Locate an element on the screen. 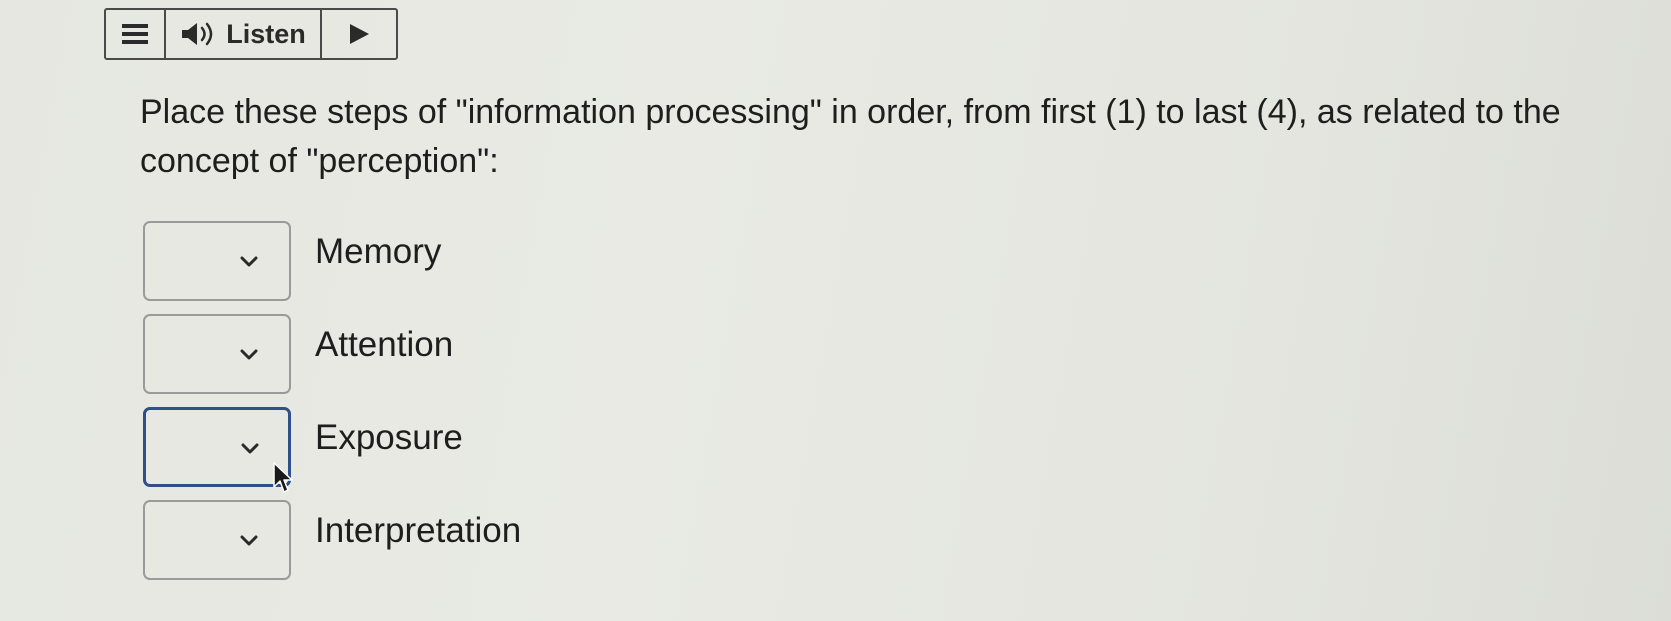 The height and width of the screenshot is (621, 1671). list-item: Memory is located at coordinates (332, 267).